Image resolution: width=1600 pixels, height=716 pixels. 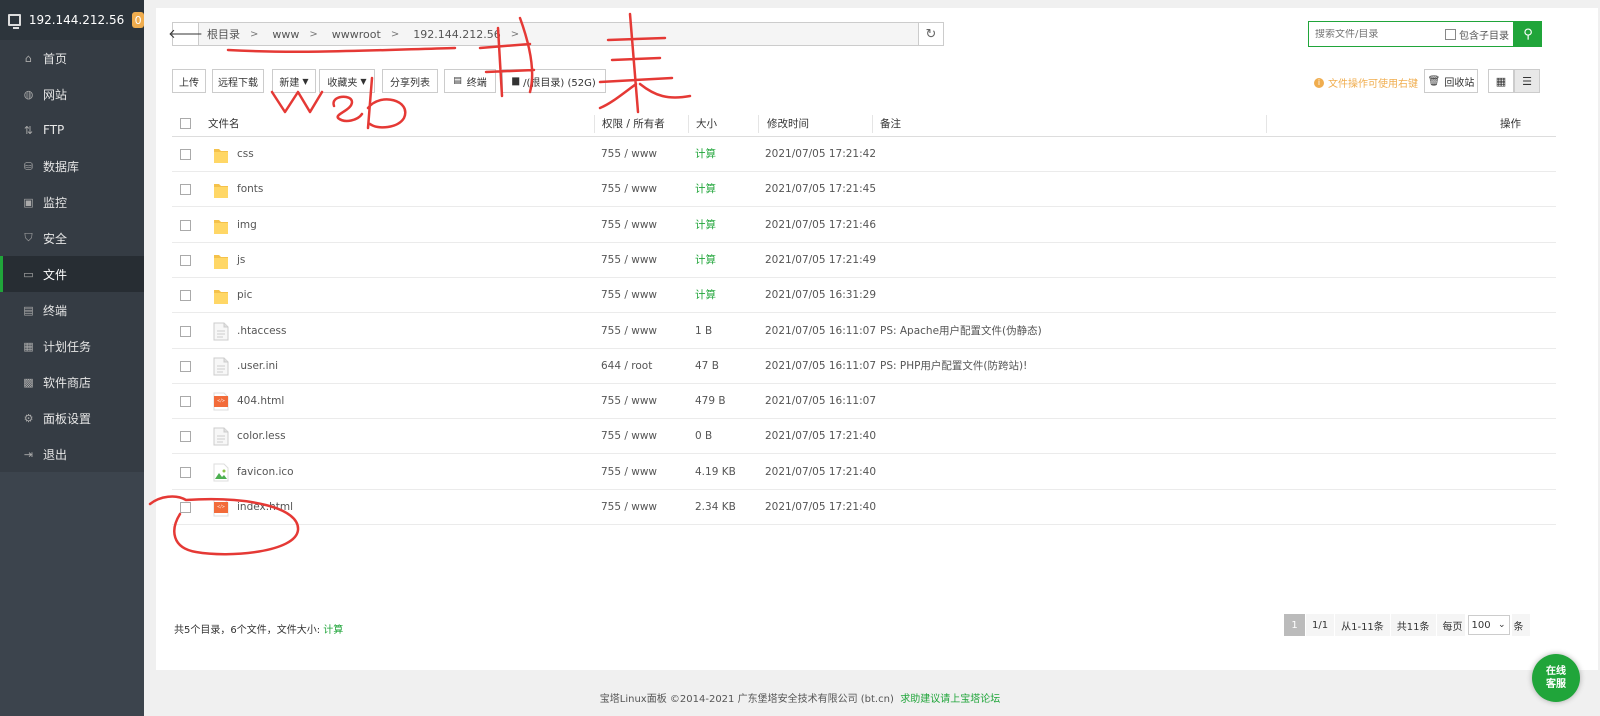 What do you see at coordinates (245, 154) in the screenshot?
I see `file-name: css` at bounding box center [245, 154].